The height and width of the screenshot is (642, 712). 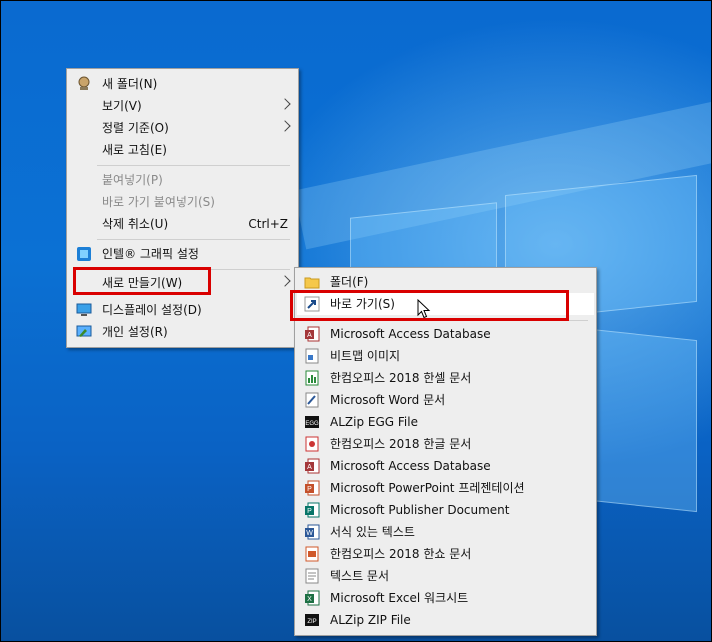 I want to click on submenu-item-label: 텍스트 문서, so click(x=360, y=576).